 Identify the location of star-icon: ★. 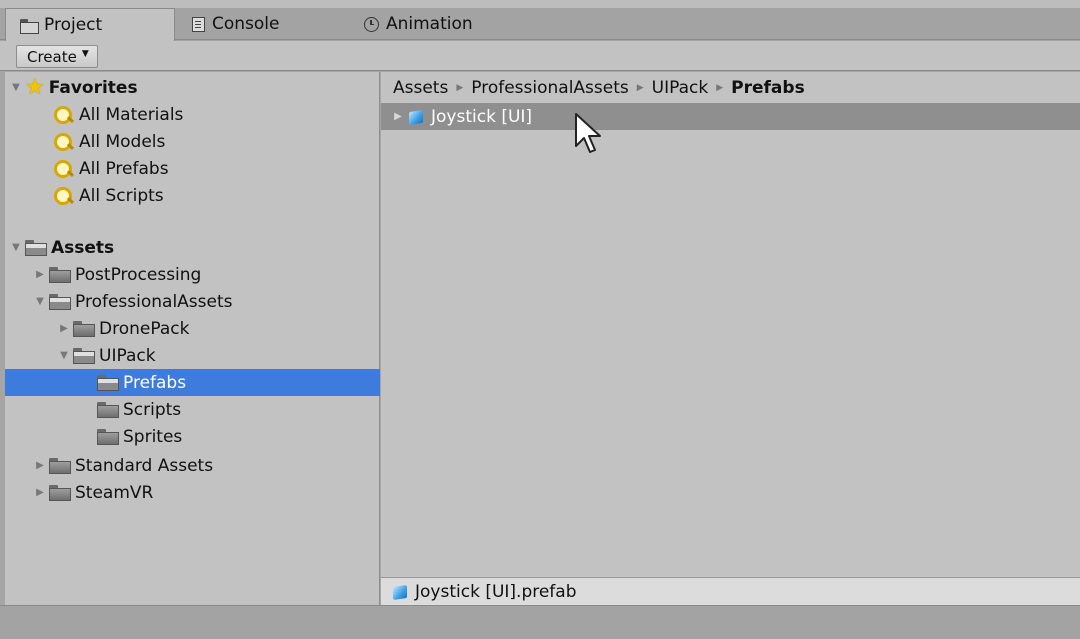
(35, 87).